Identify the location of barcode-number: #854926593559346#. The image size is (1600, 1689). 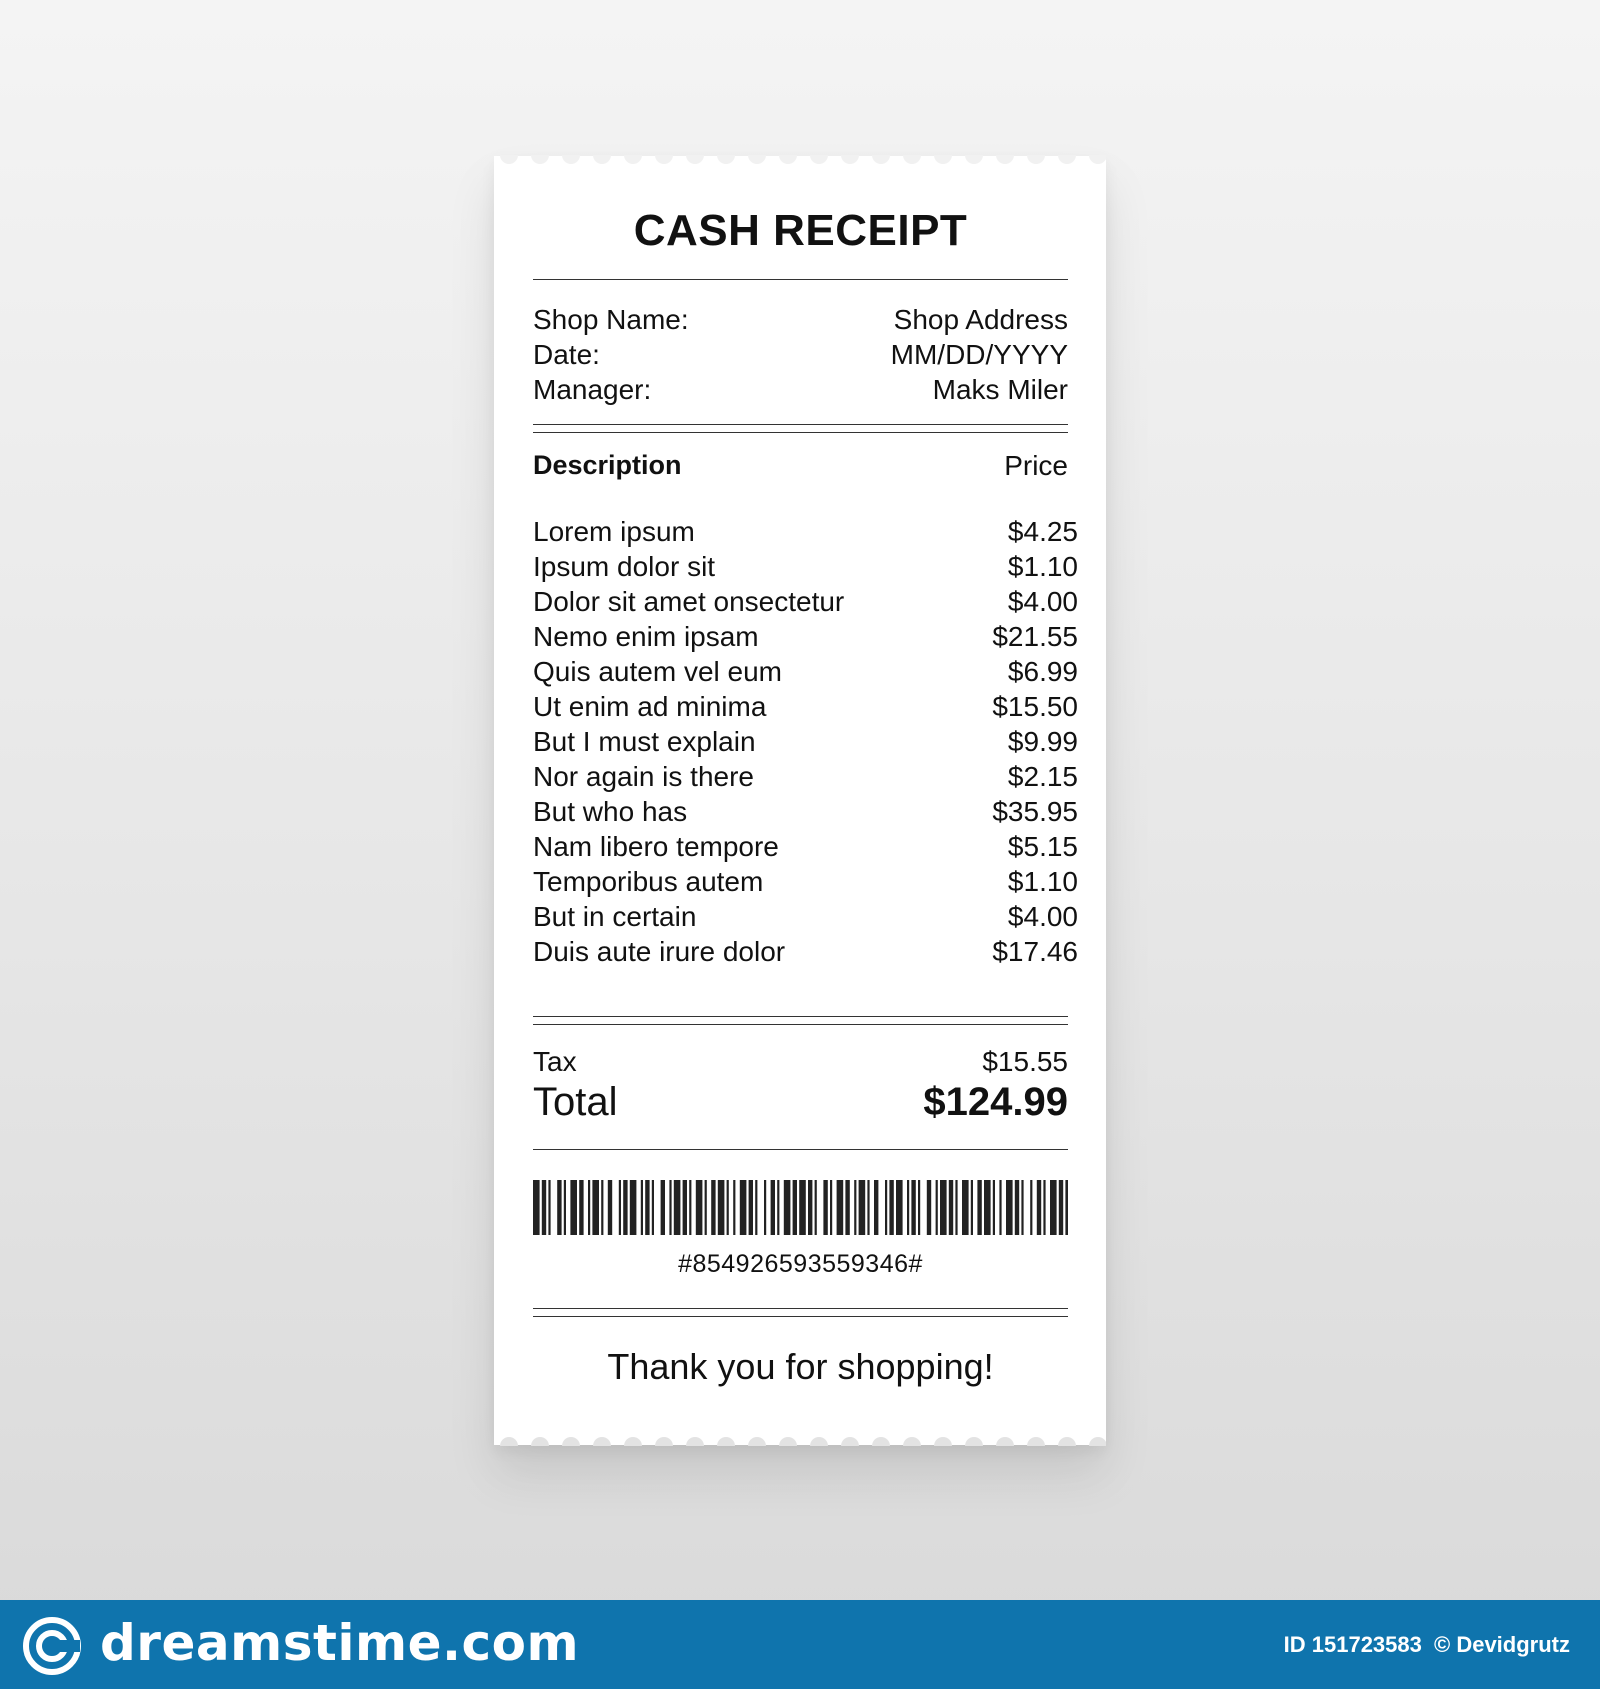
(800, 1264).